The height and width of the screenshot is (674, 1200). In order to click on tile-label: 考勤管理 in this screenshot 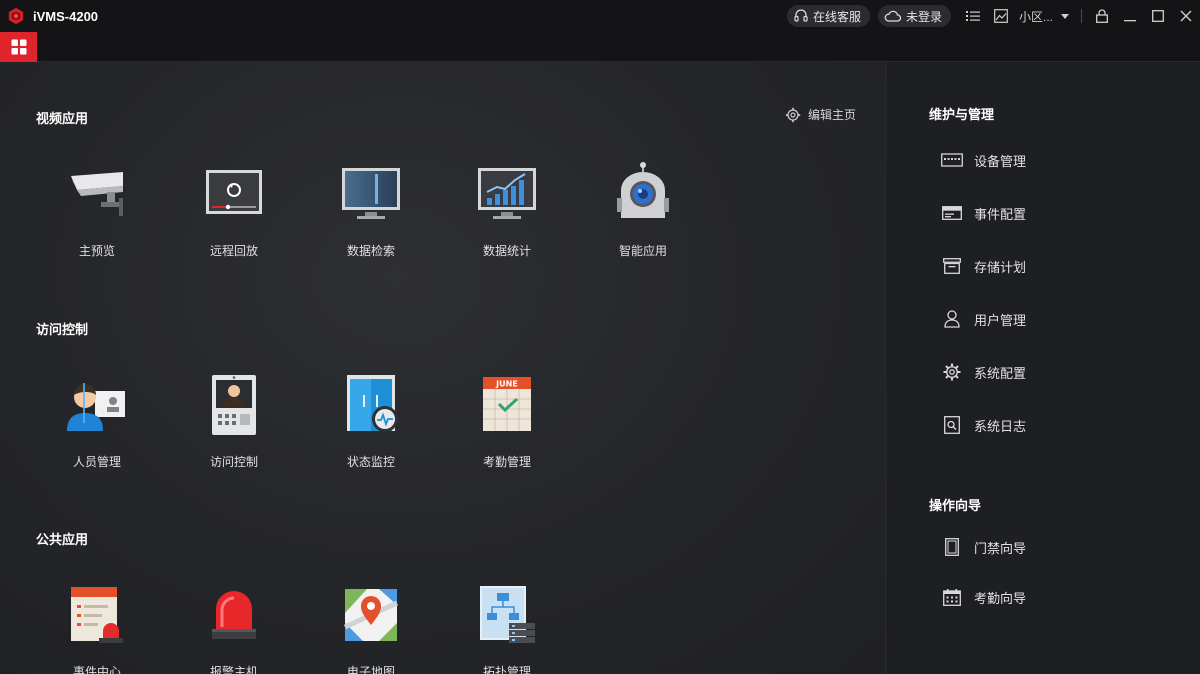, I will do `click(506, 462)`.